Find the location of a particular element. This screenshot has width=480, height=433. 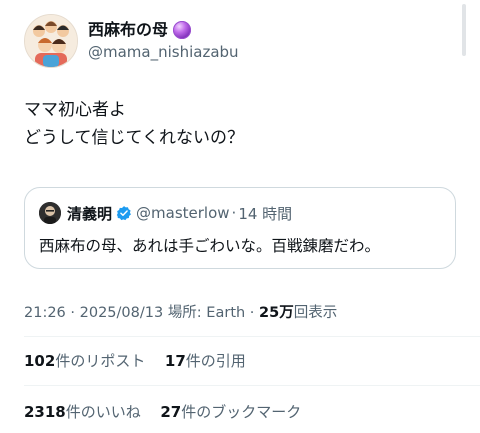

bookmarks-count: 27 is located at coordinates (171, 412).